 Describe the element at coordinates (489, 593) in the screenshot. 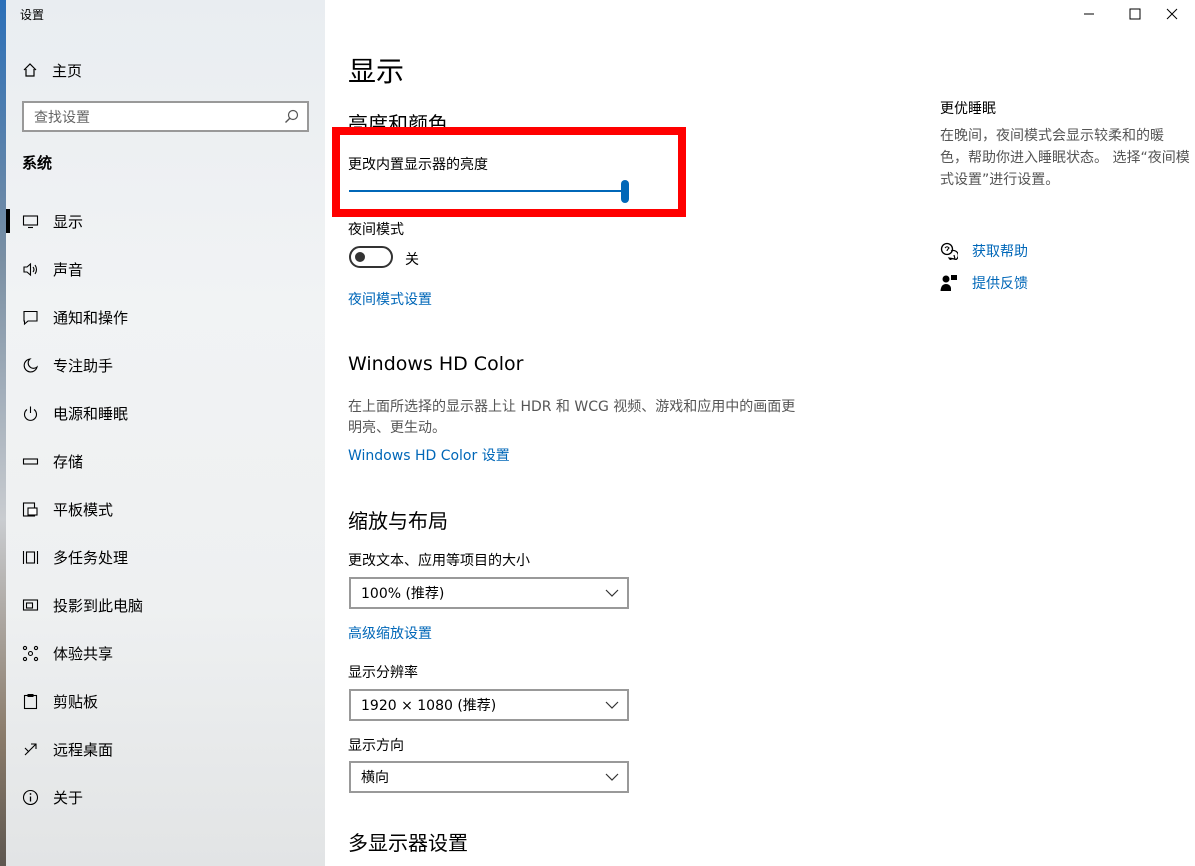

I see `scale-dropdown: 100% (推荐)` at that location.